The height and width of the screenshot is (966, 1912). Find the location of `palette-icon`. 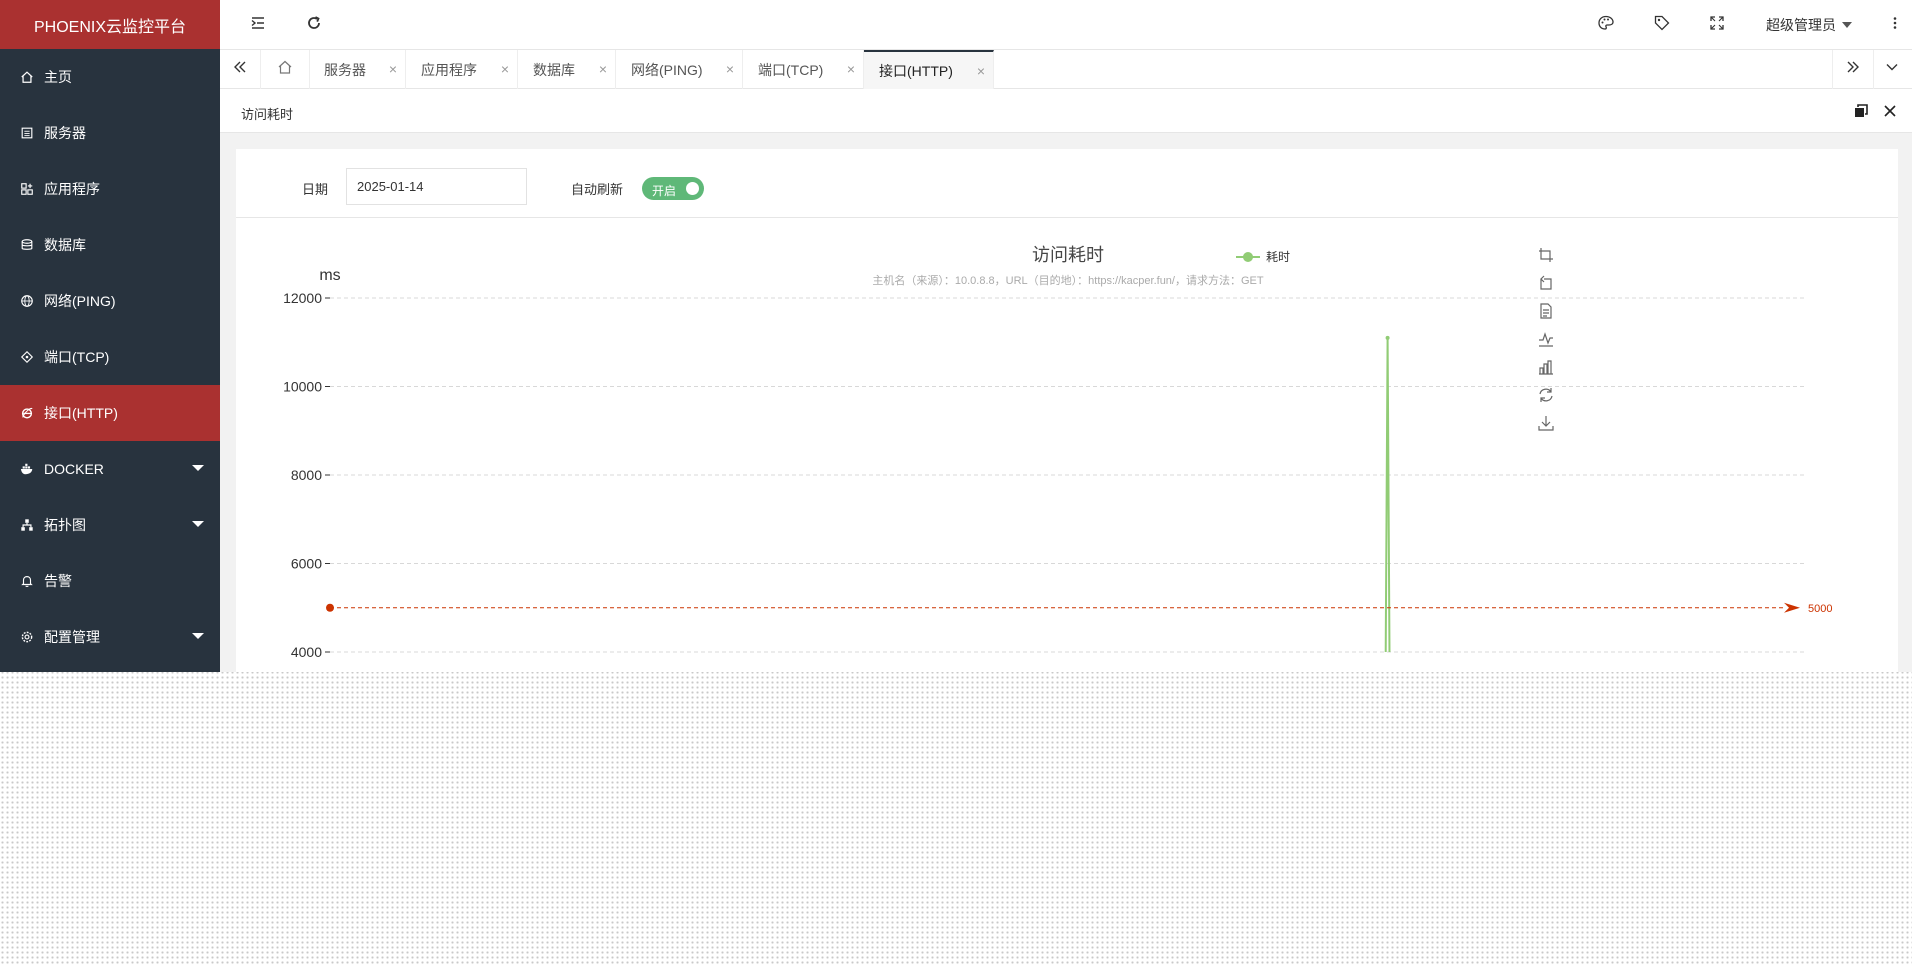

palette-icon is located at coordinates (1606, 25).